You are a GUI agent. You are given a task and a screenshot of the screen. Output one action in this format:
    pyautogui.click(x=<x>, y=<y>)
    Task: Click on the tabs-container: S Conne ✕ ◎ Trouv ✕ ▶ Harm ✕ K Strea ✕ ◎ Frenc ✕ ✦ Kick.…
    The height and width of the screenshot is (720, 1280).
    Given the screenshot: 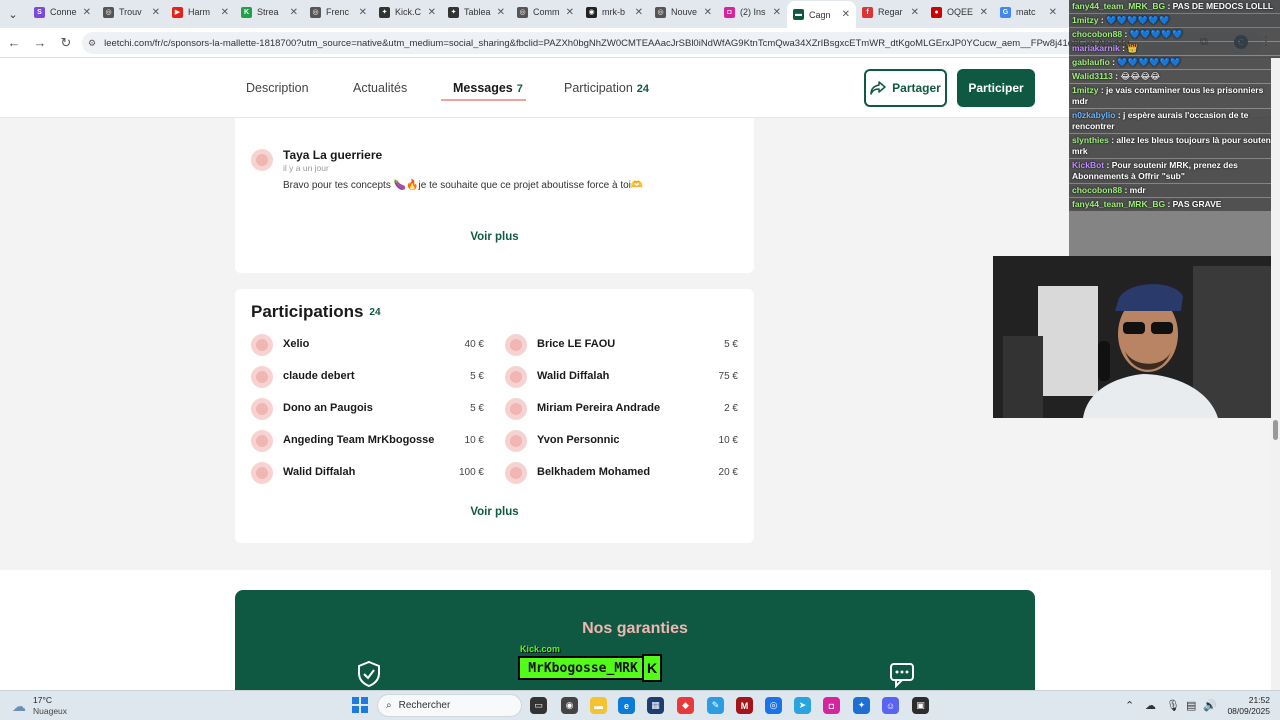 What is the action you would take?
    pyautogui.click(x=545, y=14)
    